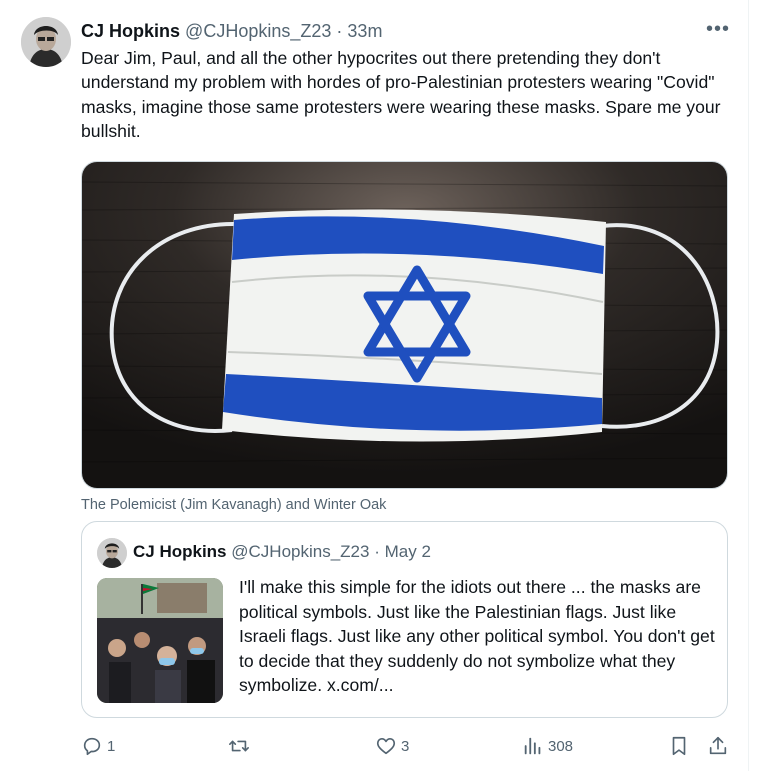 The width and height of the screenshot is (763, 771). I want to click on views-button: 308, so click(547, 746).